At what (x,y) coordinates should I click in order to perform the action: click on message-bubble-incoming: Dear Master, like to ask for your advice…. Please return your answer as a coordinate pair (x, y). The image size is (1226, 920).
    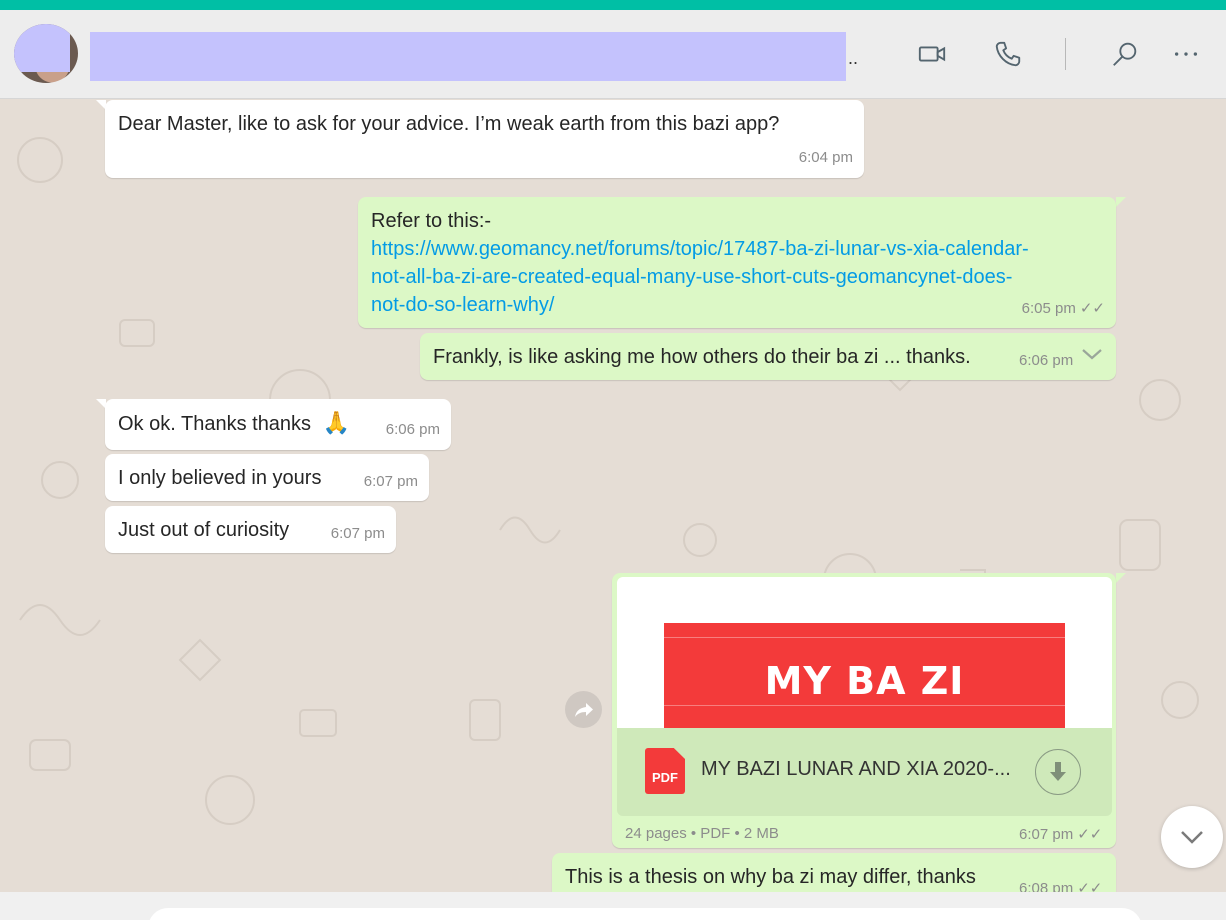
    Looking at the image, I should click on (484, 139).